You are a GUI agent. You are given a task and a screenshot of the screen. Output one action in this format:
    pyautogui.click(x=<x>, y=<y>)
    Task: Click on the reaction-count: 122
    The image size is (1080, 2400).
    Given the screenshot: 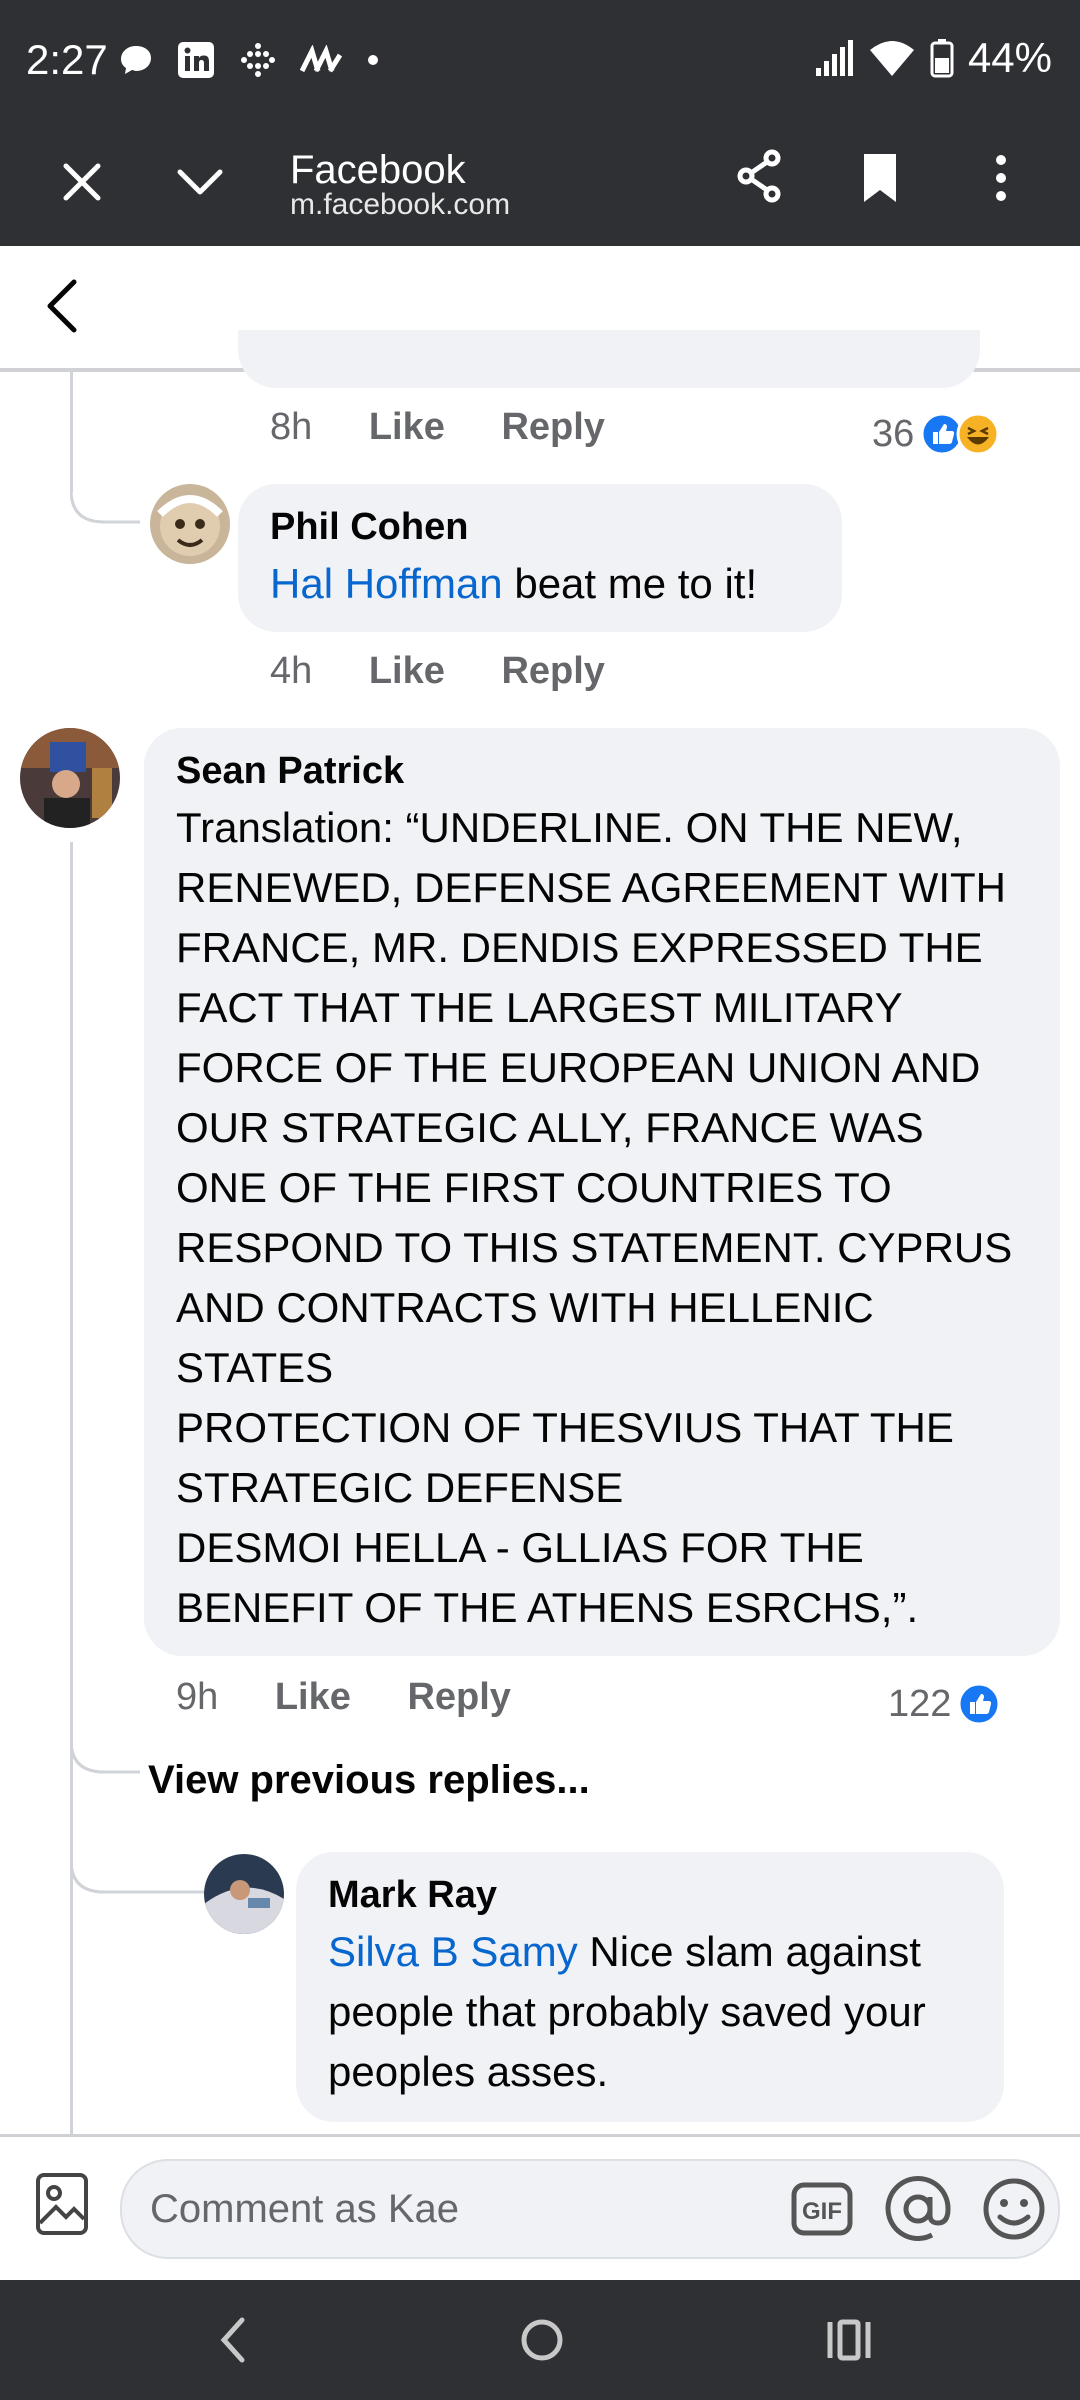 What is the action you would take?
    pyautogui.click(x=920, y=1703)
    